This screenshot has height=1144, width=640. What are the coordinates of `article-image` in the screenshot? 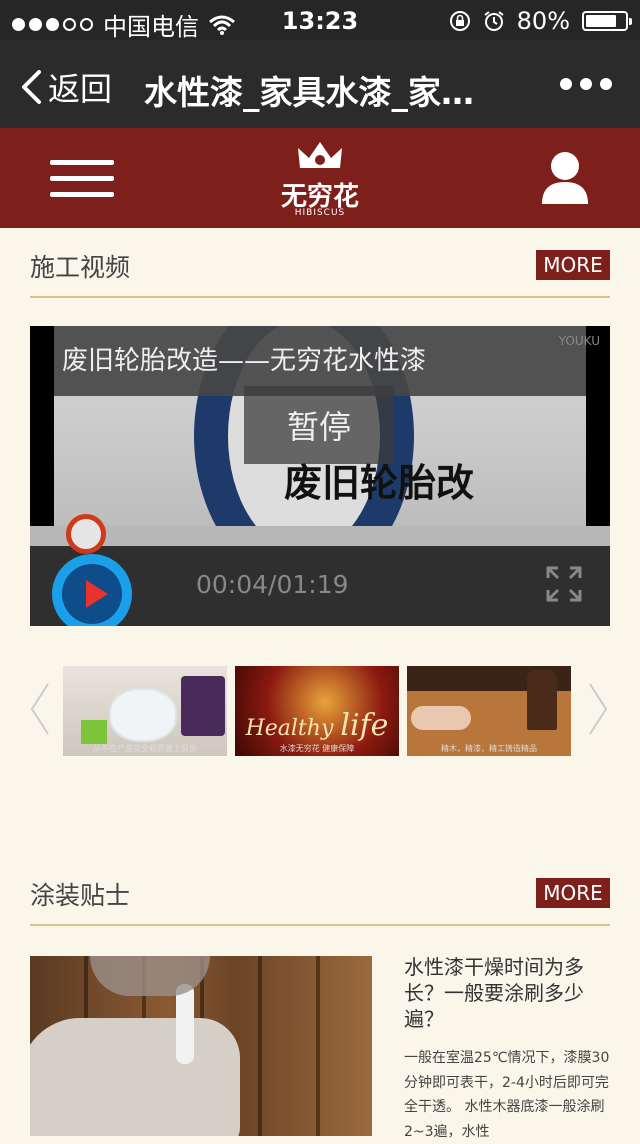 It's located at (201, 1046).